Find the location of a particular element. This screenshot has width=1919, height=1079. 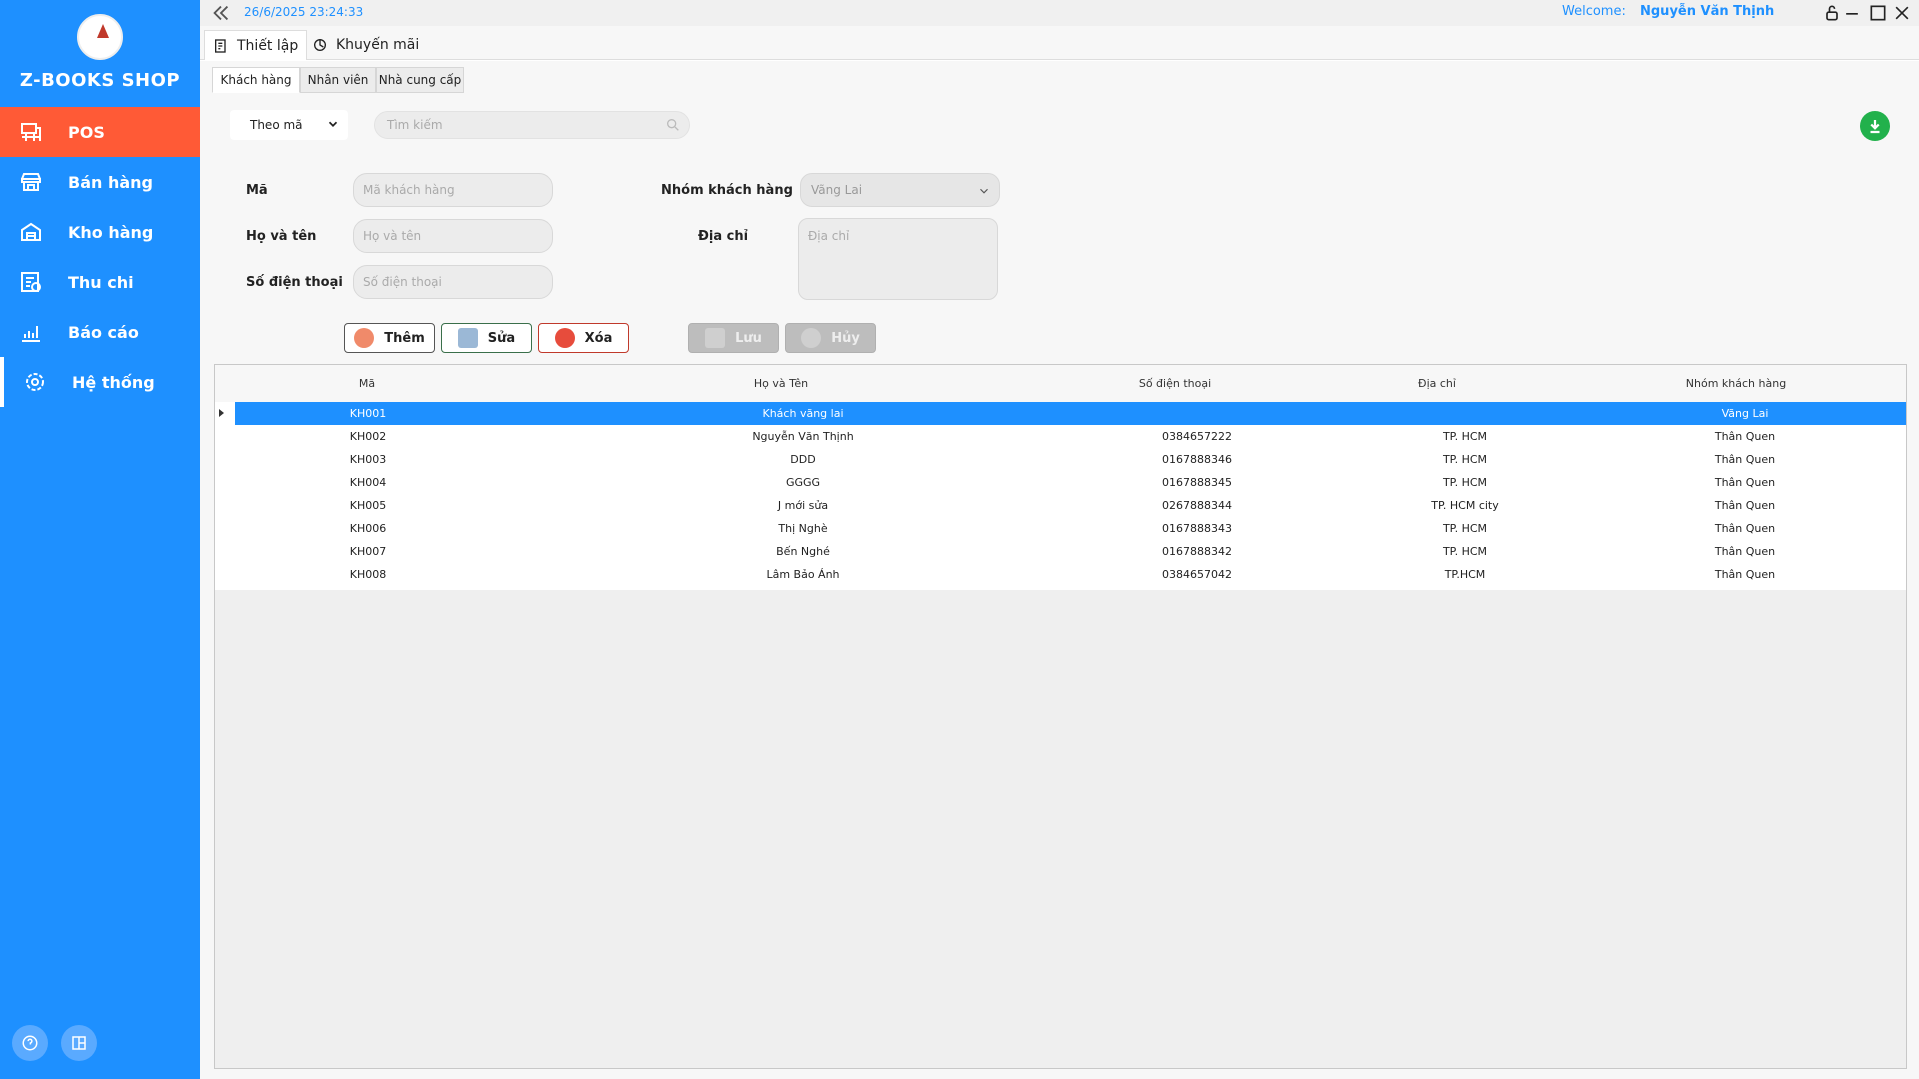

lock-icon is located at coordinates (1832, 13).